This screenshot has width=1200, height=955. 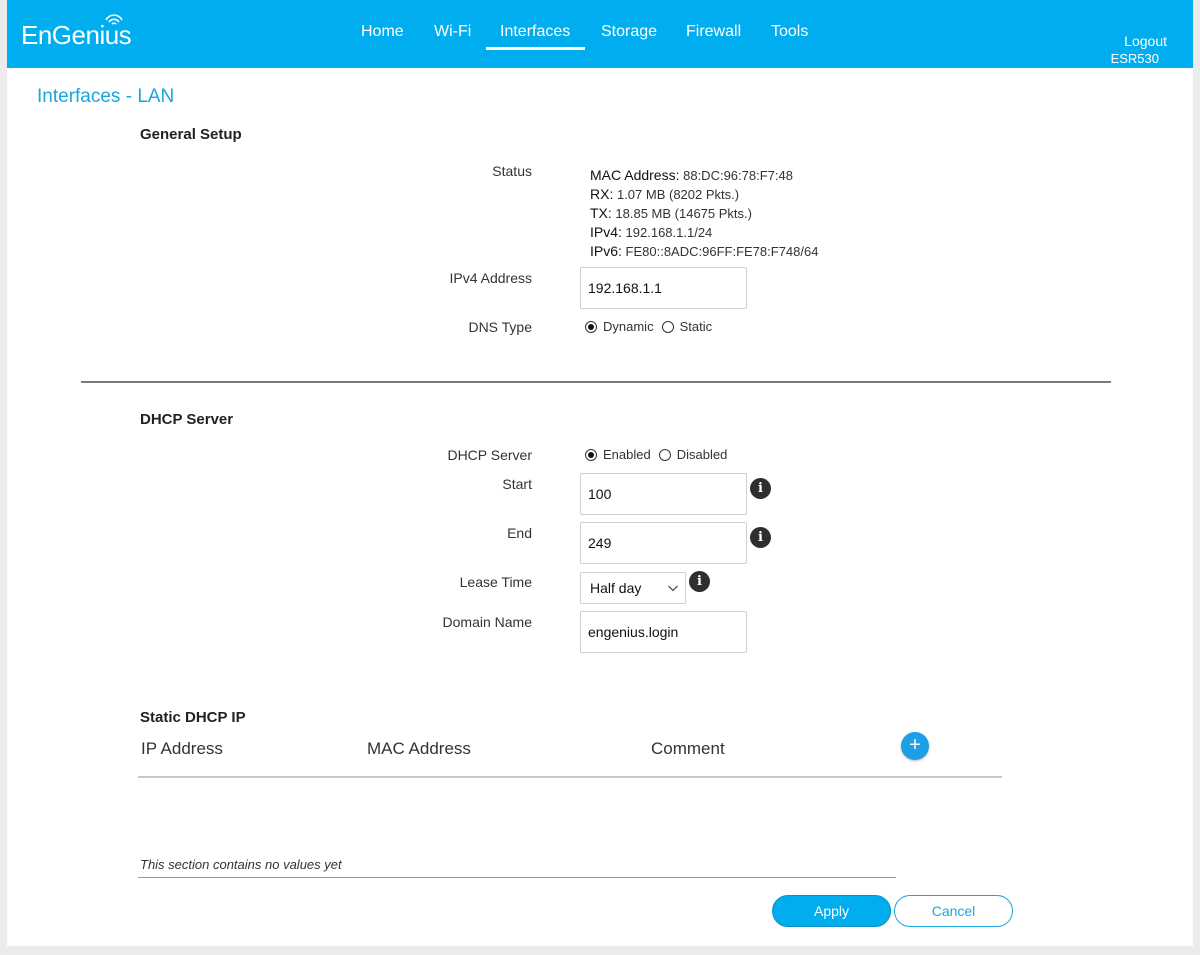 I want to click on dhcp-disabled-radio, so click(x=664, y=454).